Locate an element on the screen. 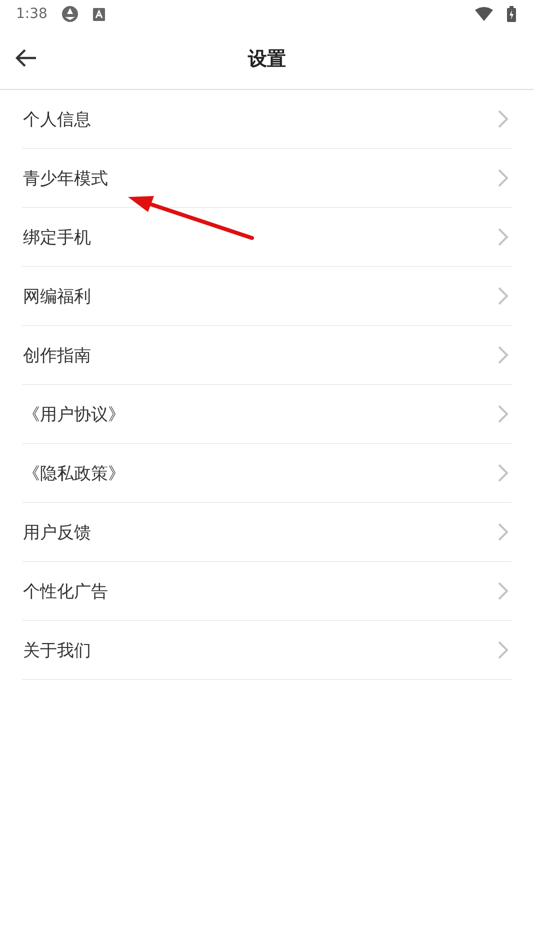 This screenshot has height=950, width=534. settings-item: 个人信息 is located at coordinates (267, 119).